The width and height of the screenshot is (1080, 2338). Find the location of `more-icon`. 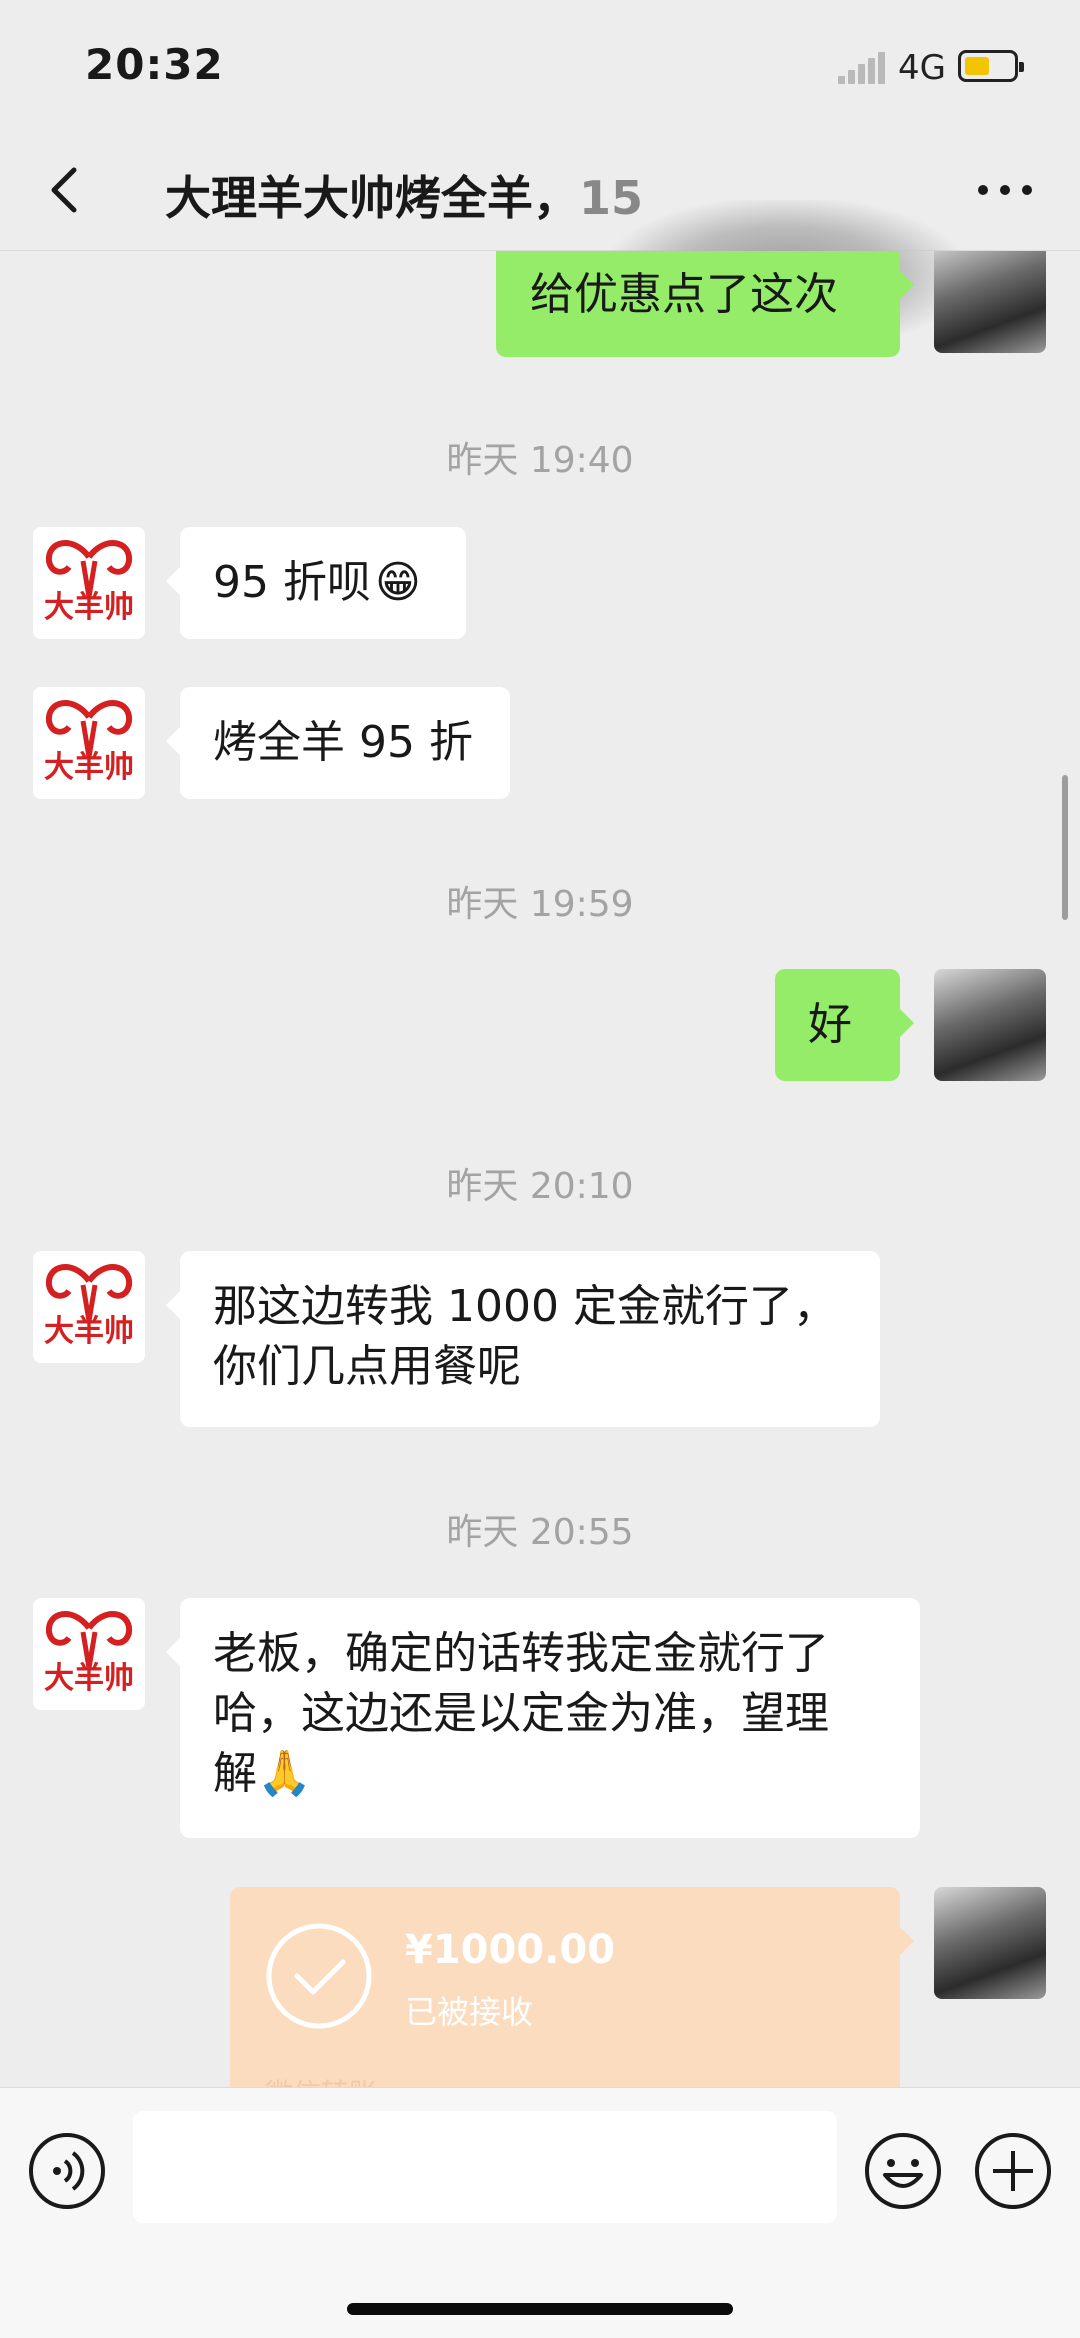

more-icon is located at coordinates (1005, 190).